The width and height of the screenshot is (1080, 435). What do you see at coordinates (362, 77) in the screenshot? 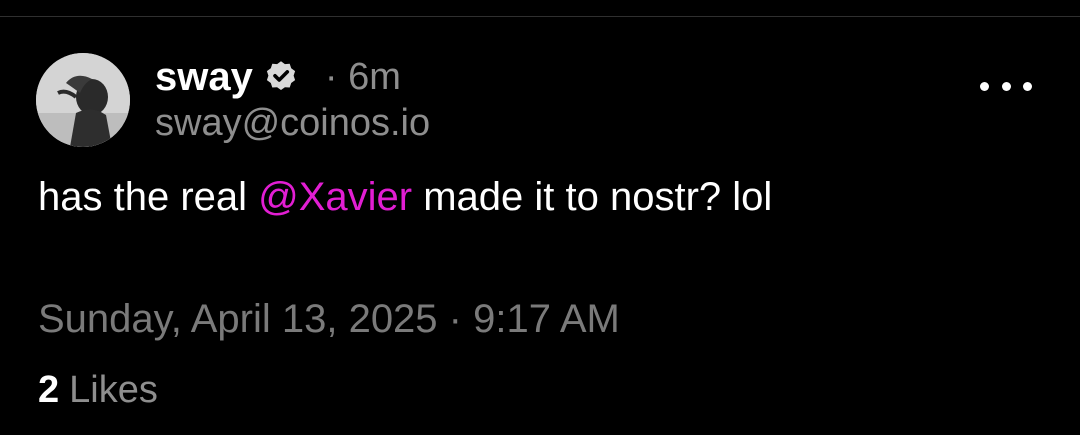
I see `post-time-ago: · 6m` at bounding box center [362, 77].